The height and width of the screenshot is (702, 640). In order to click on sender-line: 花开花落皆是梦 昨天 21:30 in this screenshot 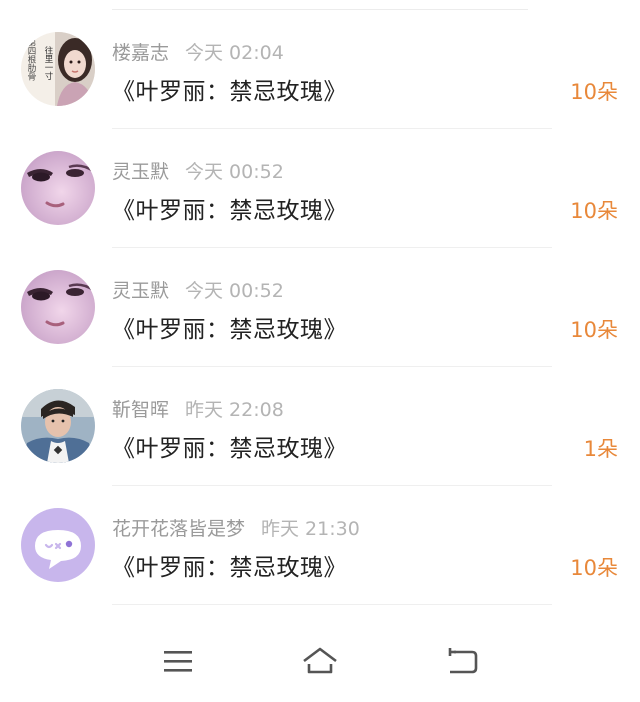, I will do `click(236, 527)`.